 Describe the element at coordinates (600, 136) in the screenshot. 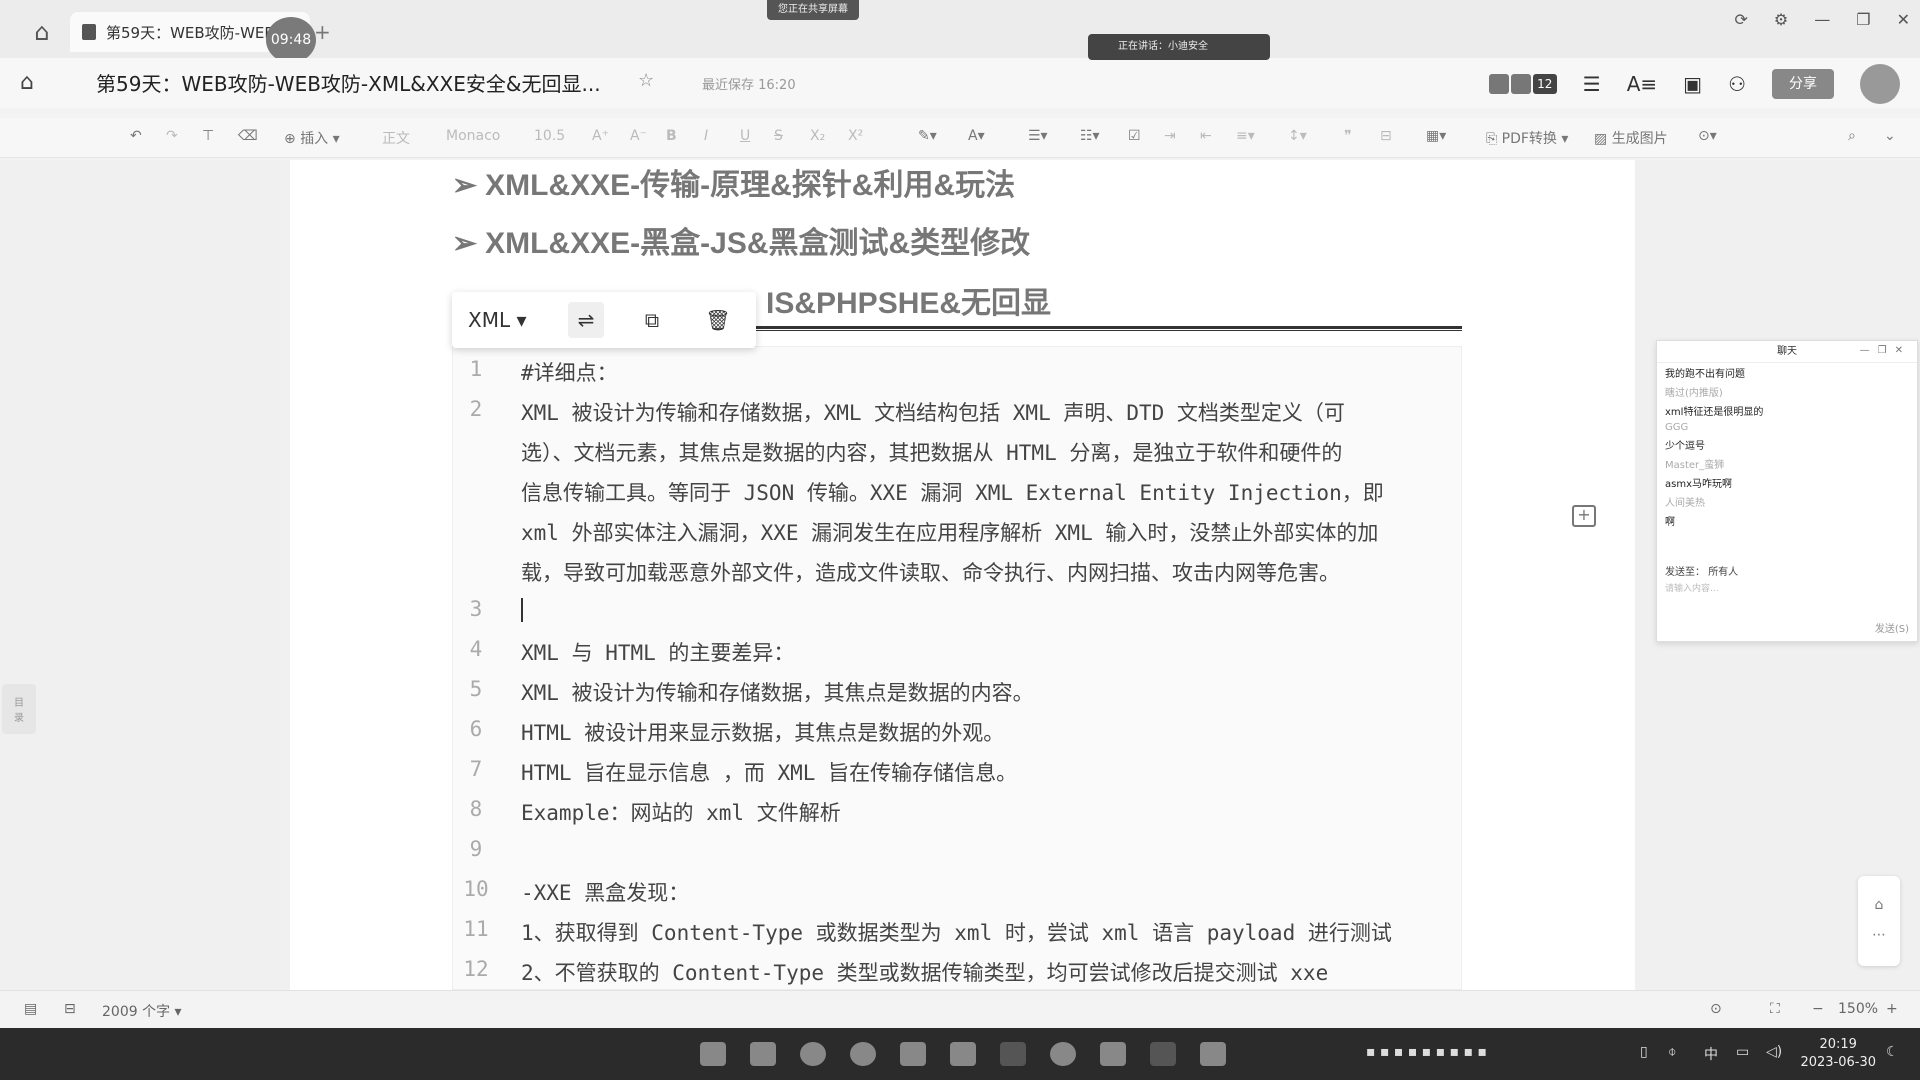

I see `increase-font-icon: A⁺` at that location.